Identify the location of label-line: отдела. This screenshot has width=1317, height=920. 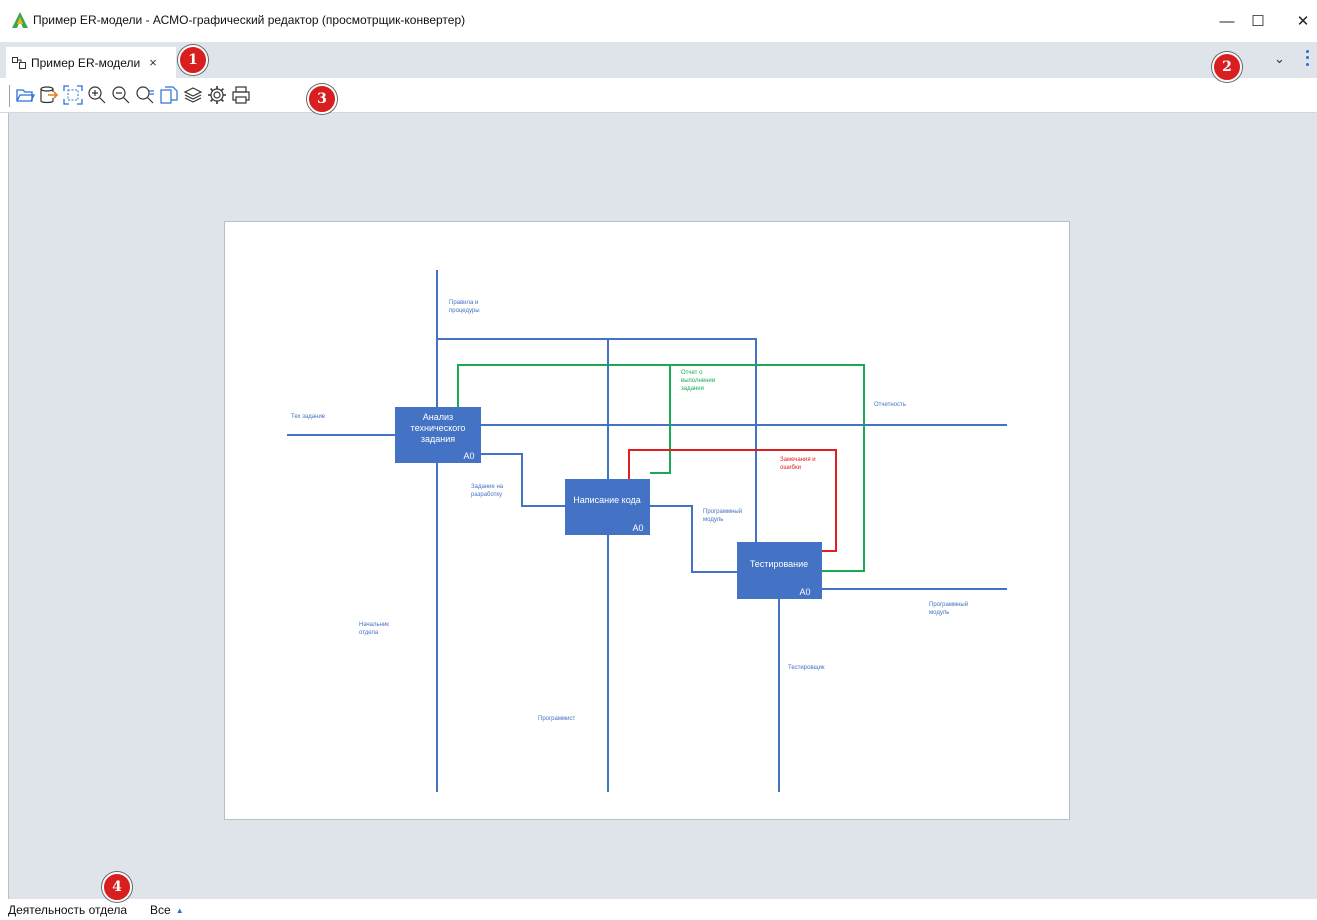
(369, 633).